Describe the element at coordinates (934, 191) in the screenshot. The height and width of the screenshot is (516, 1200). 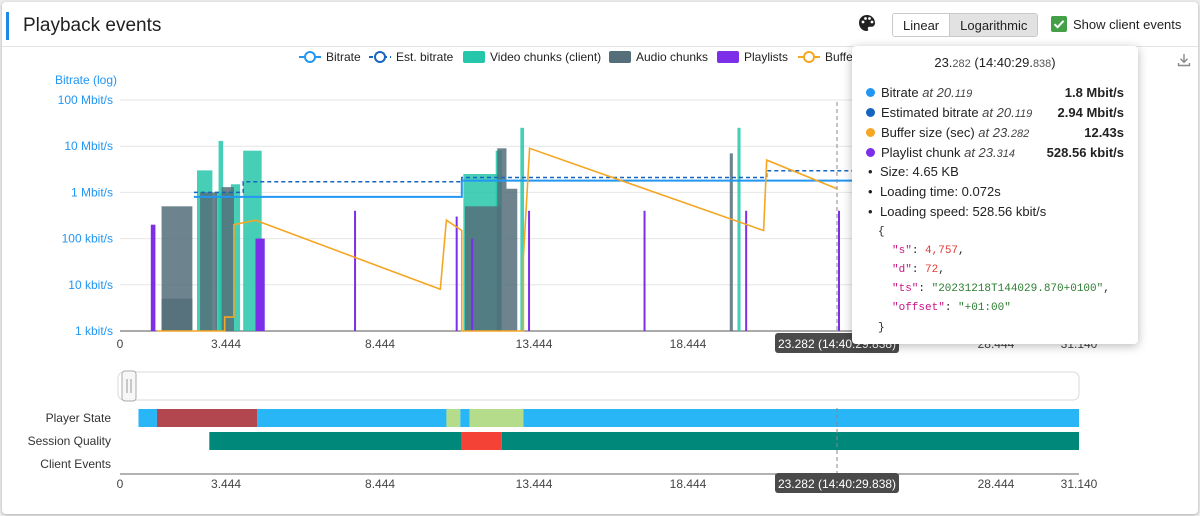
I see `tooltip-loading-time: Loading time: 0.072s` at that location.